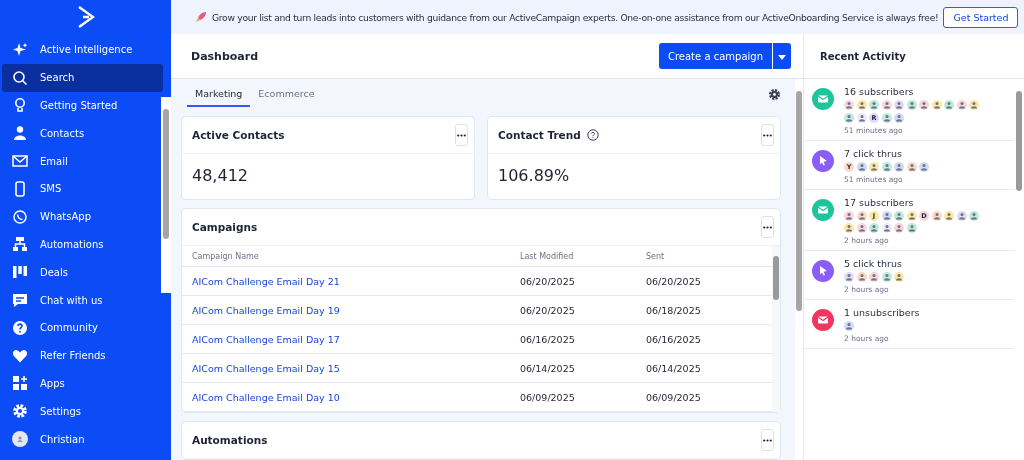  What do you see at coordinates (219, 94) in the screenshot?
I see `tab: Marketing` at bounding box center [219, 94].